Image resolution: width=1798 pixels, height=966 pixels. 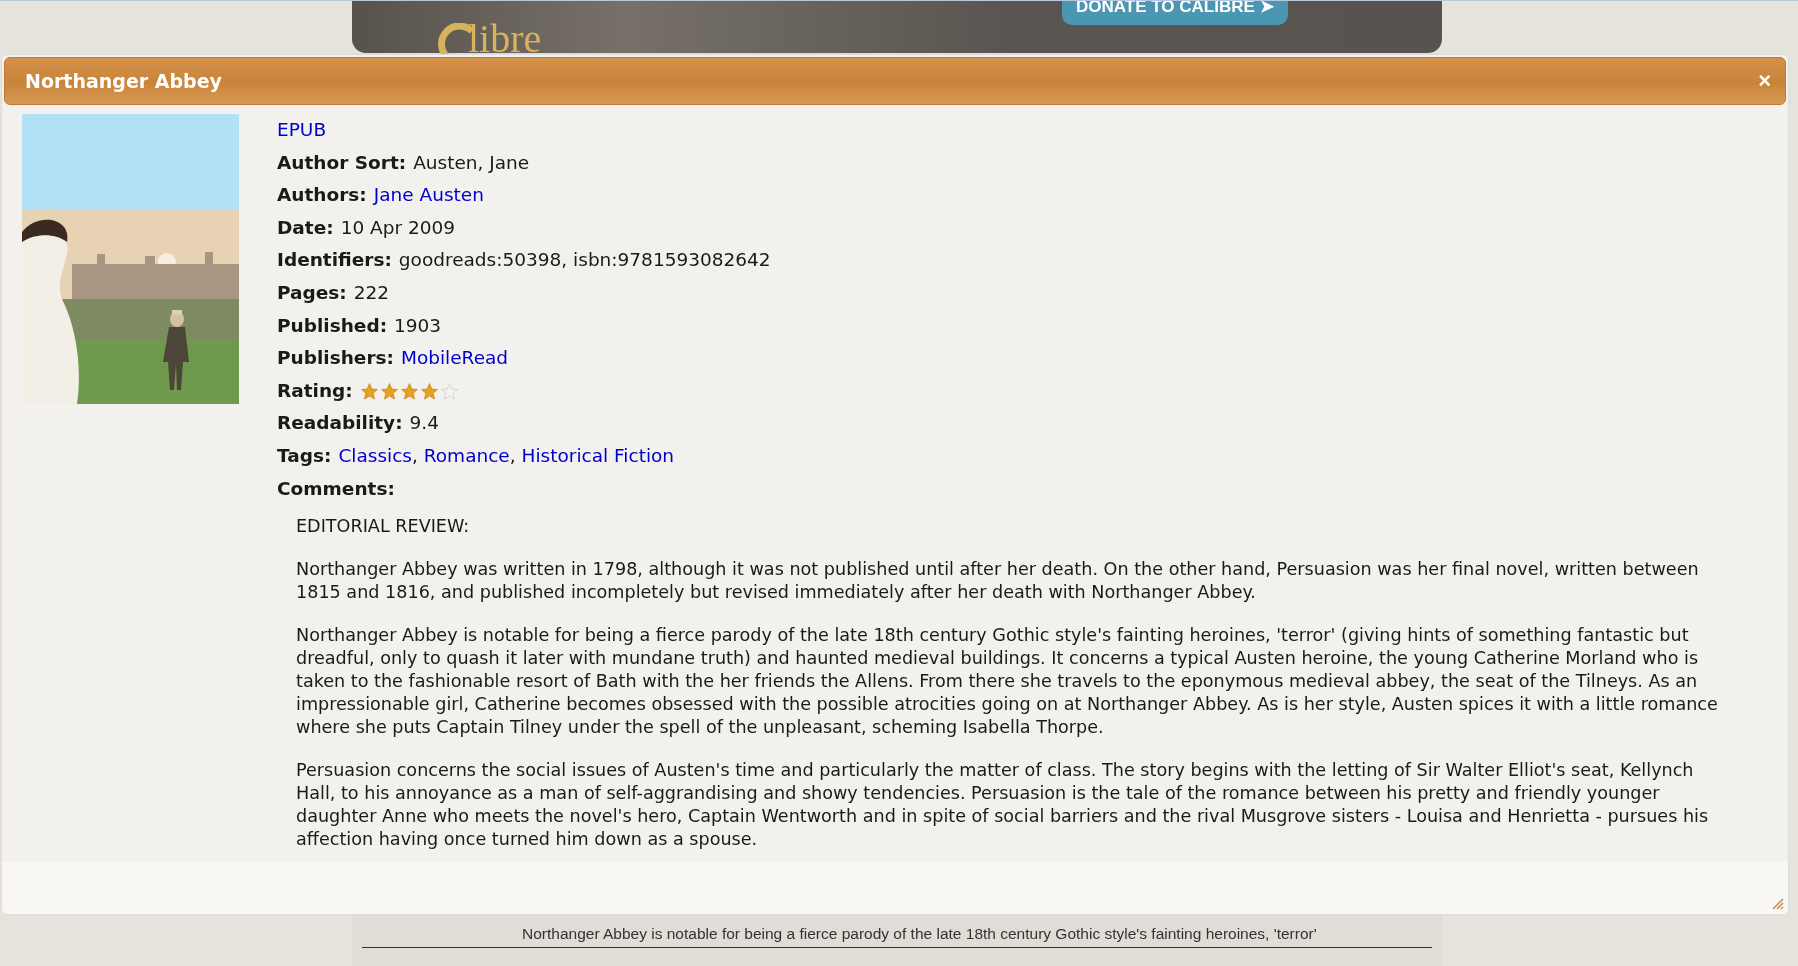 I want to click on field-link: MobileRead, so click(x=454, y=358).